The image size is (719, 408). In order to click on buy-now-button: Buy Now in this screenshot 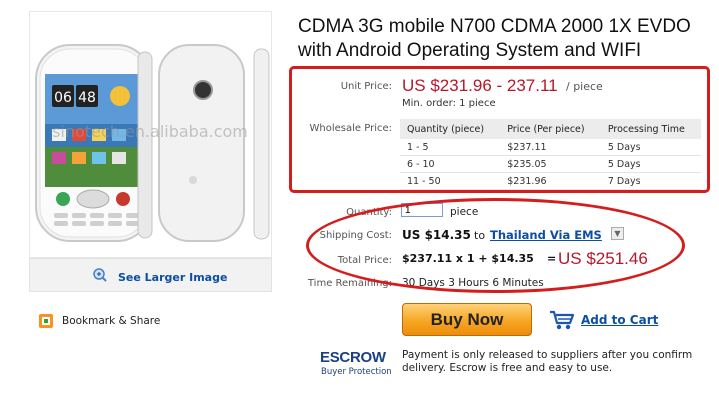, I will do `click(467, 319)`.